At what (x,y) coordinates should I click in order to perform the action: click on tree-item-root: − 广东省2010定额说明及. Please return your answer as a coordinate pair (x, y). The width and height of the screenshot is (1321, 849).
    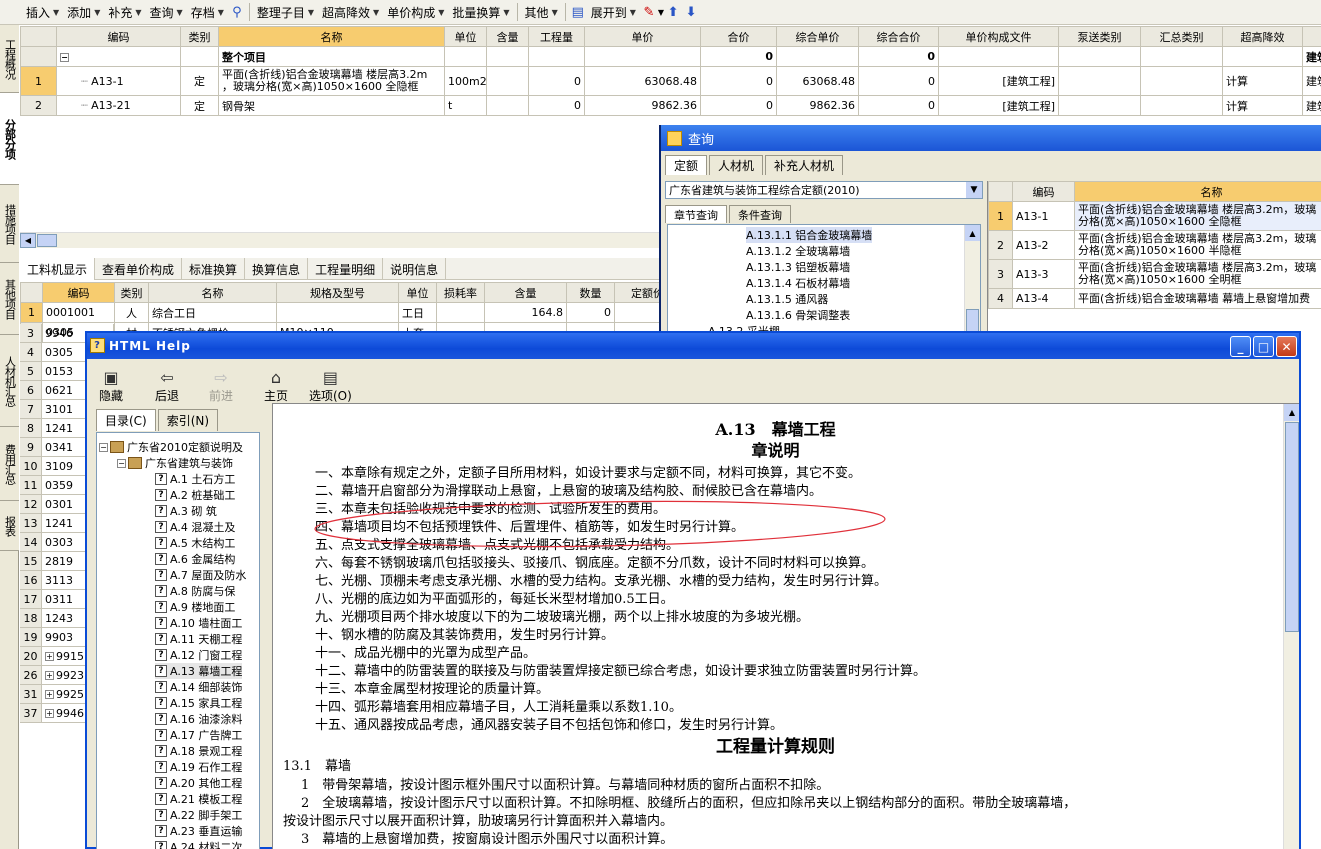
    Looking at the image, I should click on (171, 447).